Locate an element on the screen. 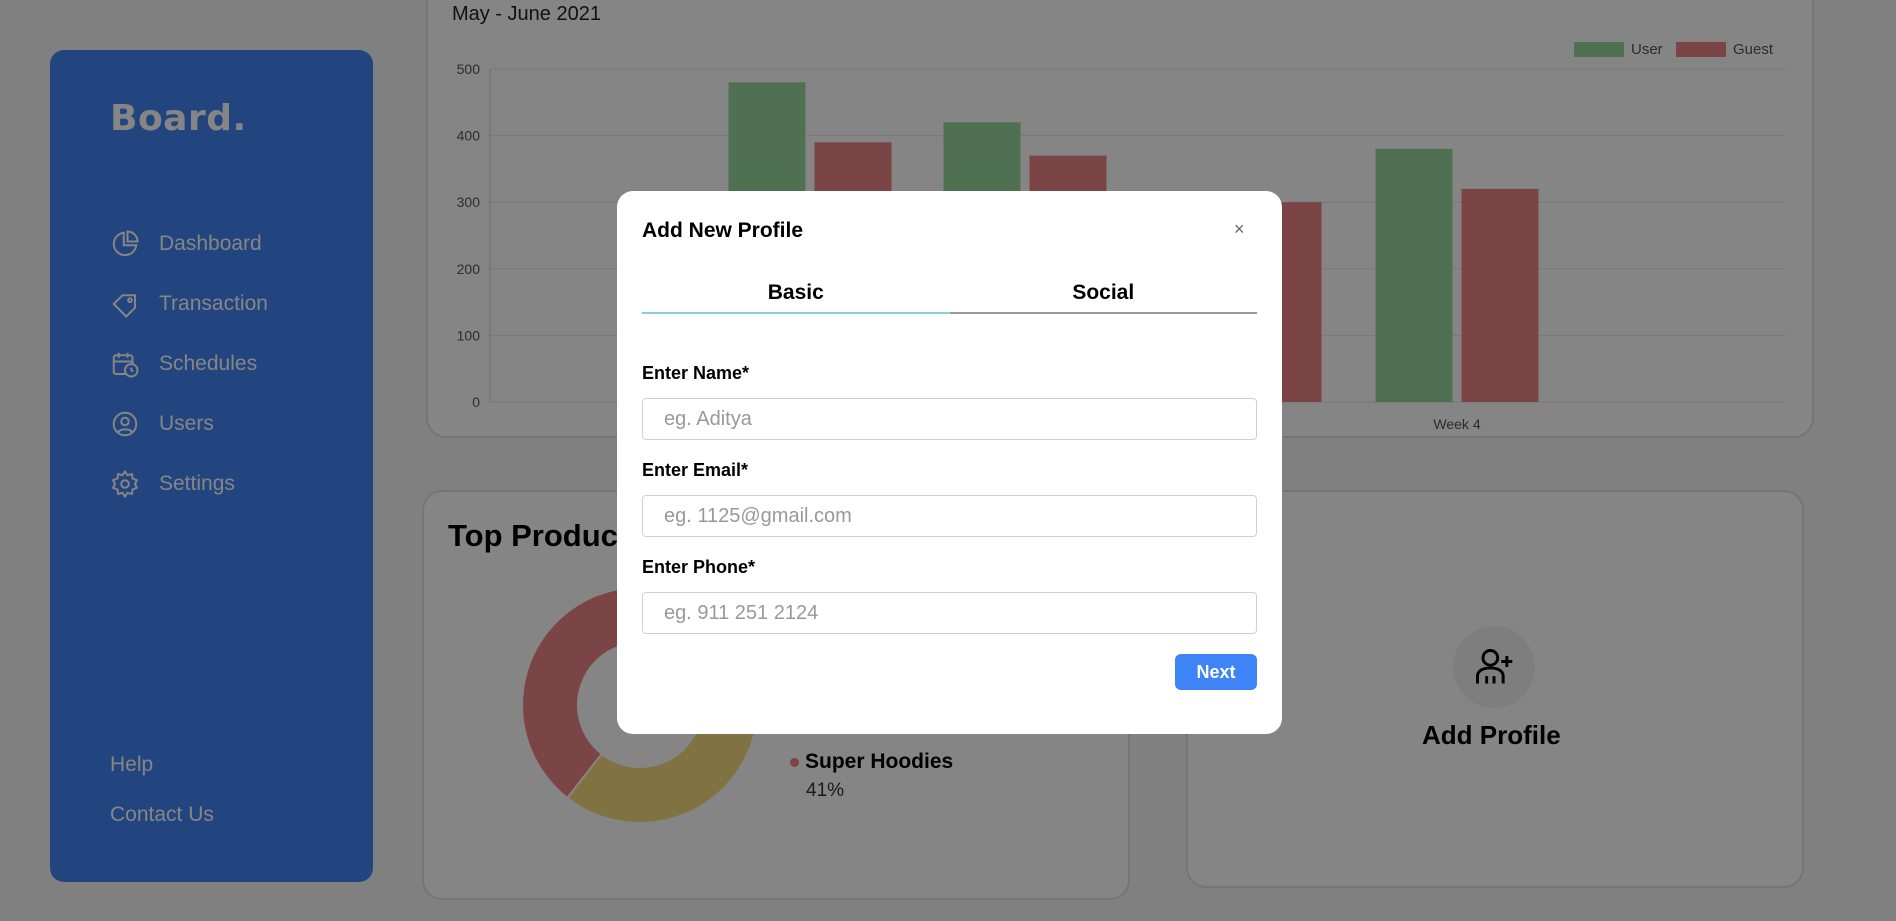 The width and height of the screenshot is (1896, 921). name-input is located at coordinates (949, 419).